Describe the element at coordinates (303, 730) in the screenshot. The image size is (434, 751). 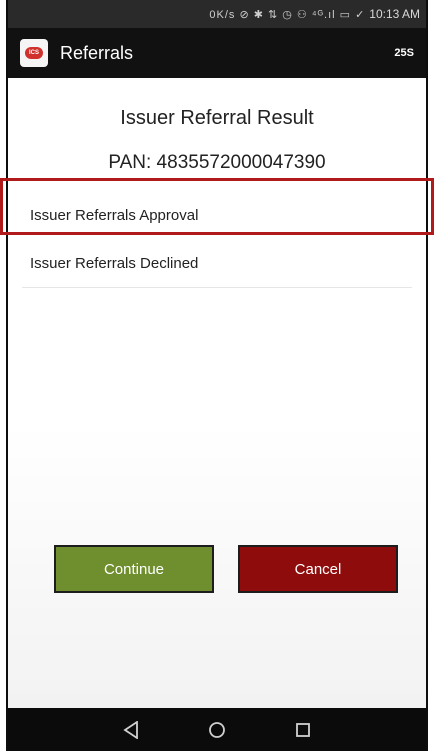
I see `recents-icon` at that location.